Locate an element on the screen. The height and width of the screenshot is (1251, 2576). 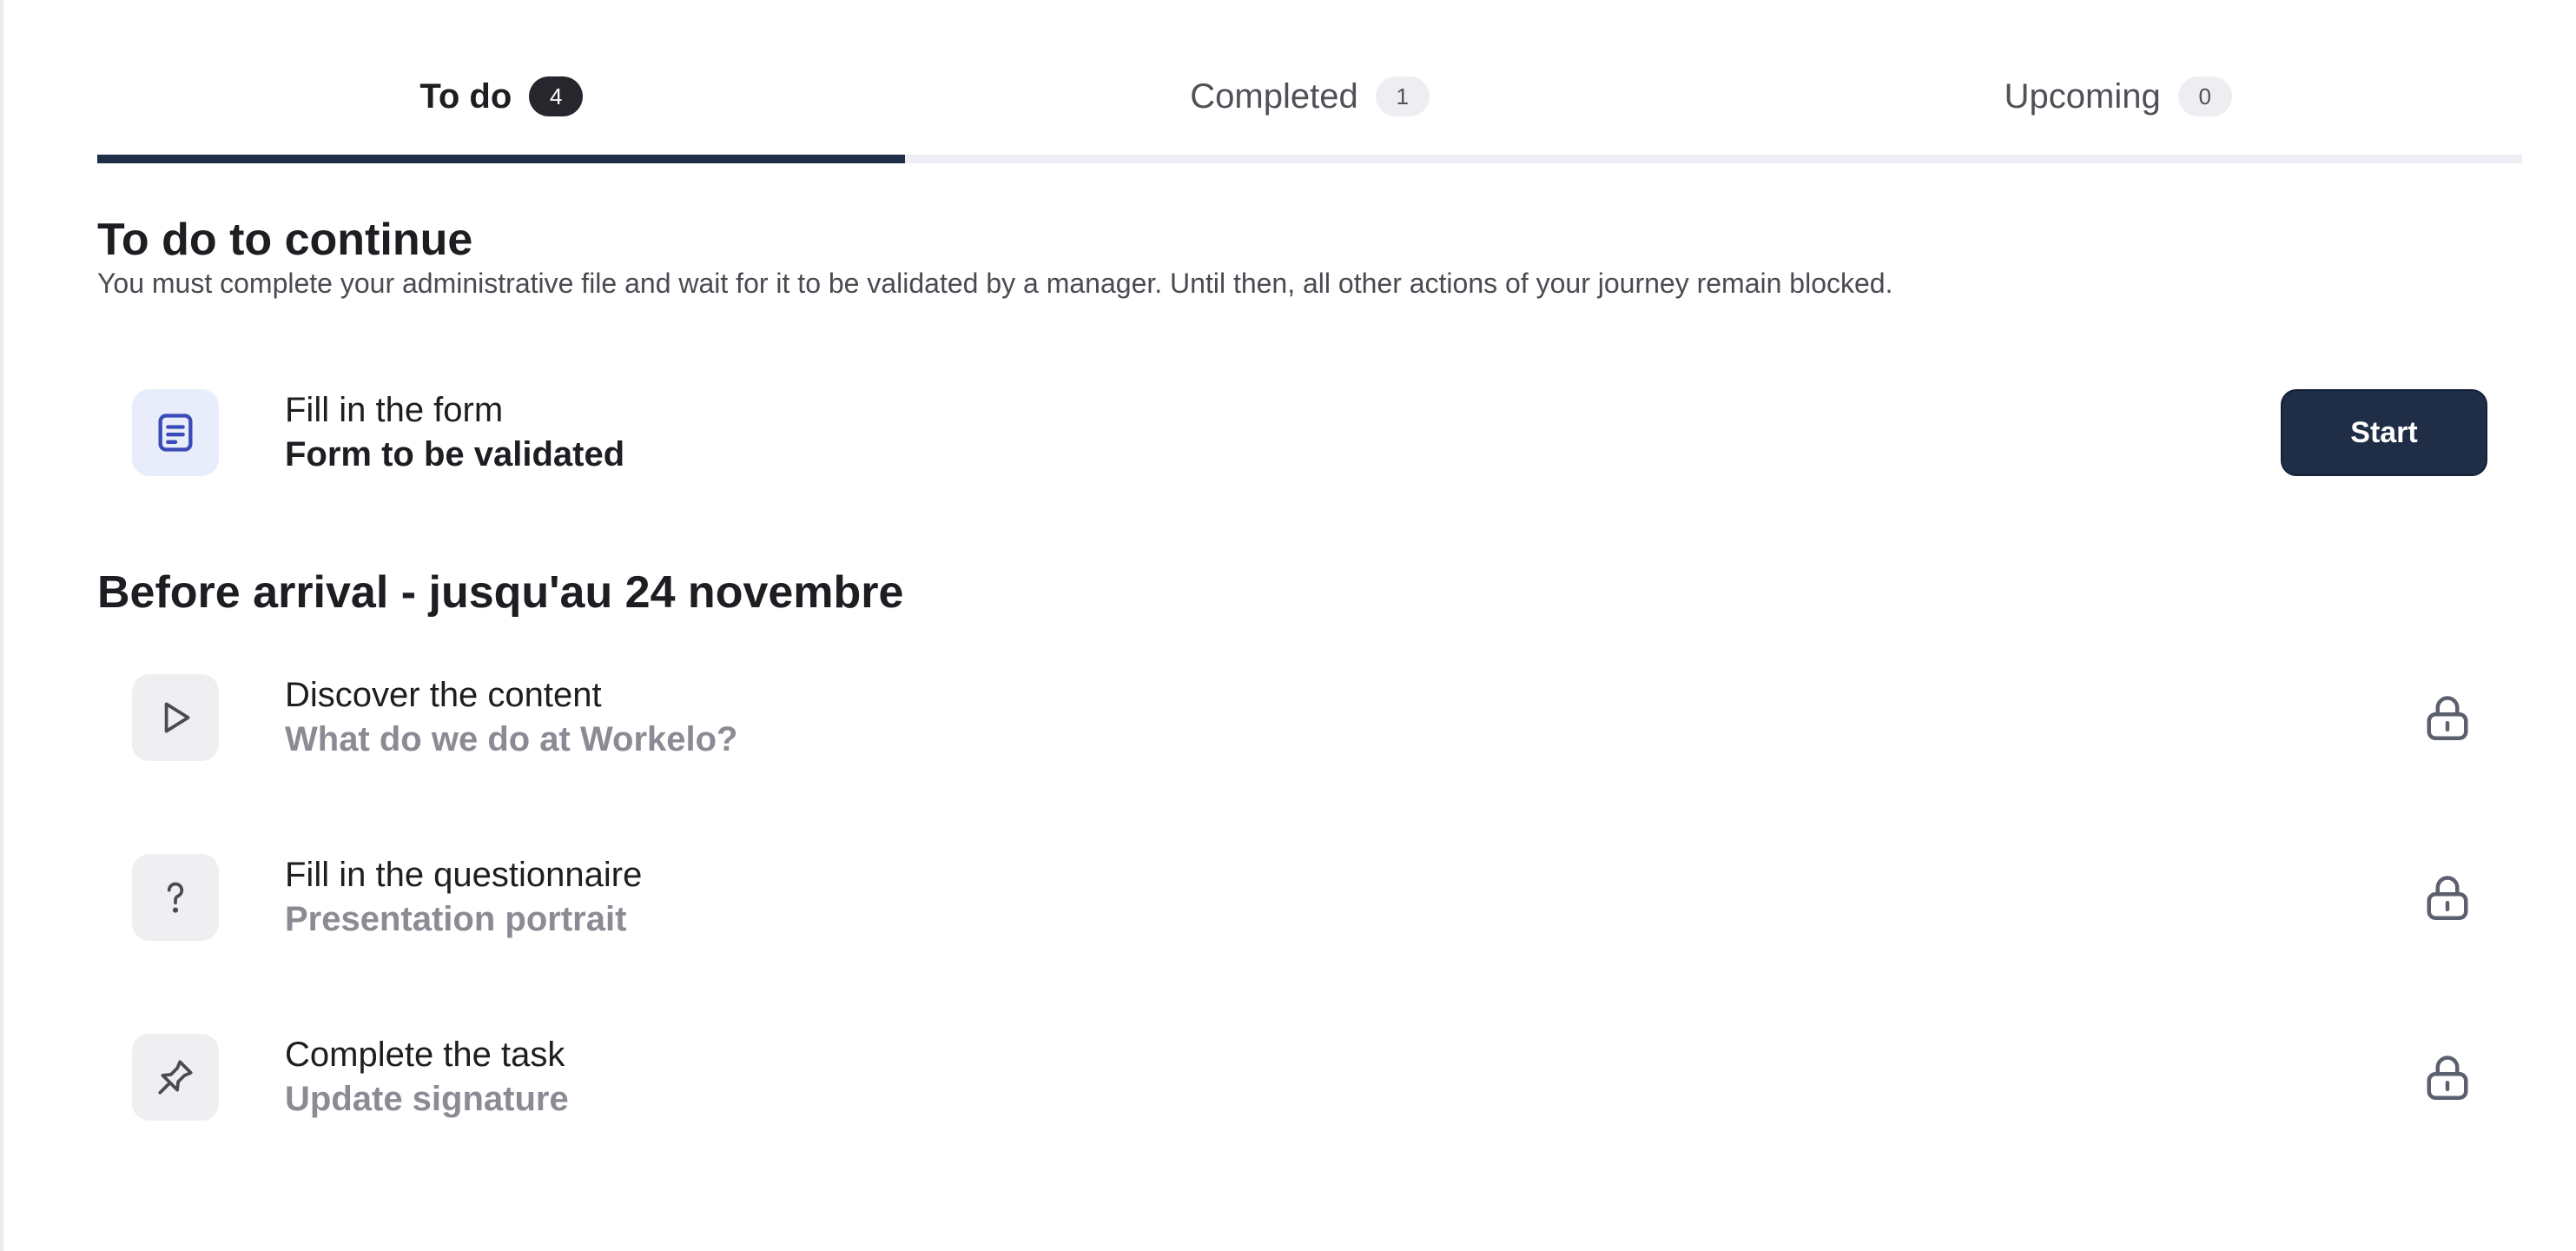
tab-completed: Completed 1 is located at coordinates (1310, 96).